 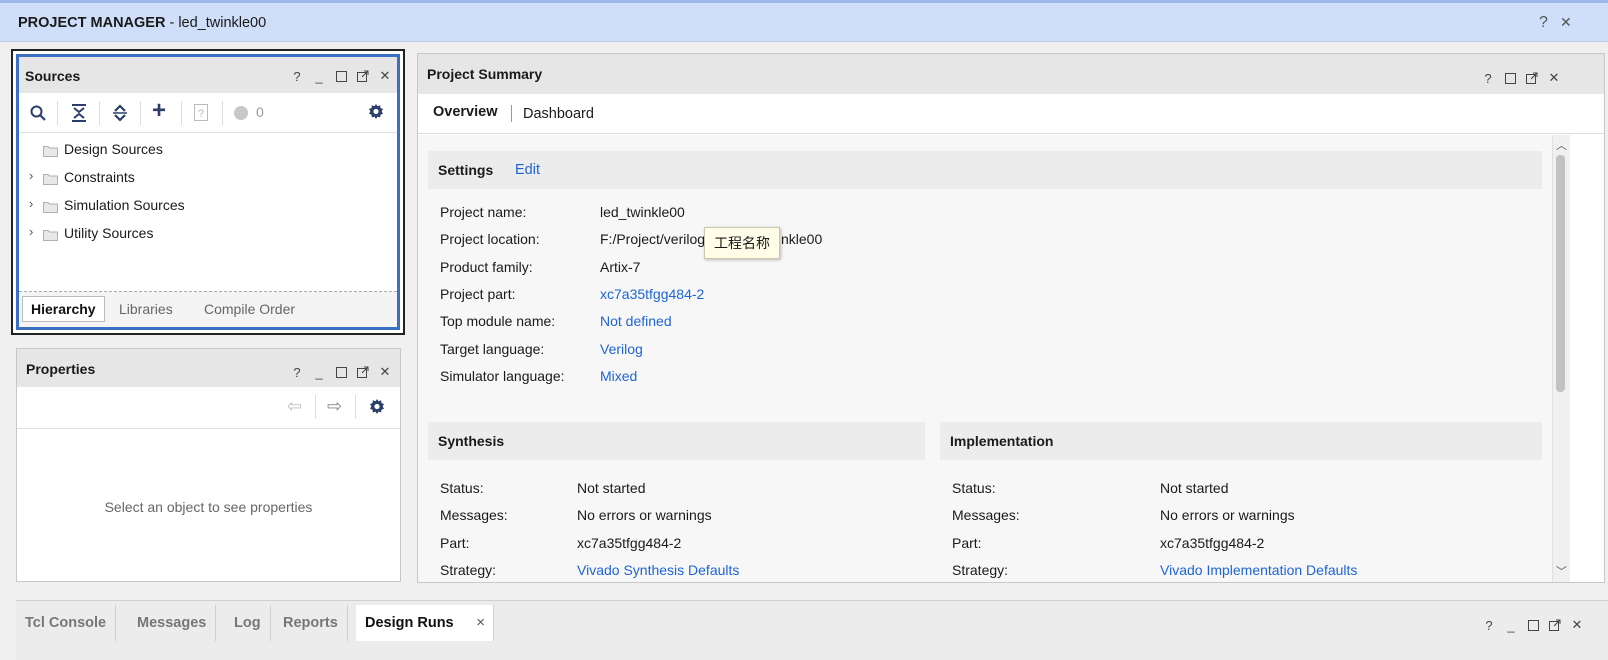 I want to click on vertical-scrollbar: ︿ ﹀, so click(x=1561, y=358).